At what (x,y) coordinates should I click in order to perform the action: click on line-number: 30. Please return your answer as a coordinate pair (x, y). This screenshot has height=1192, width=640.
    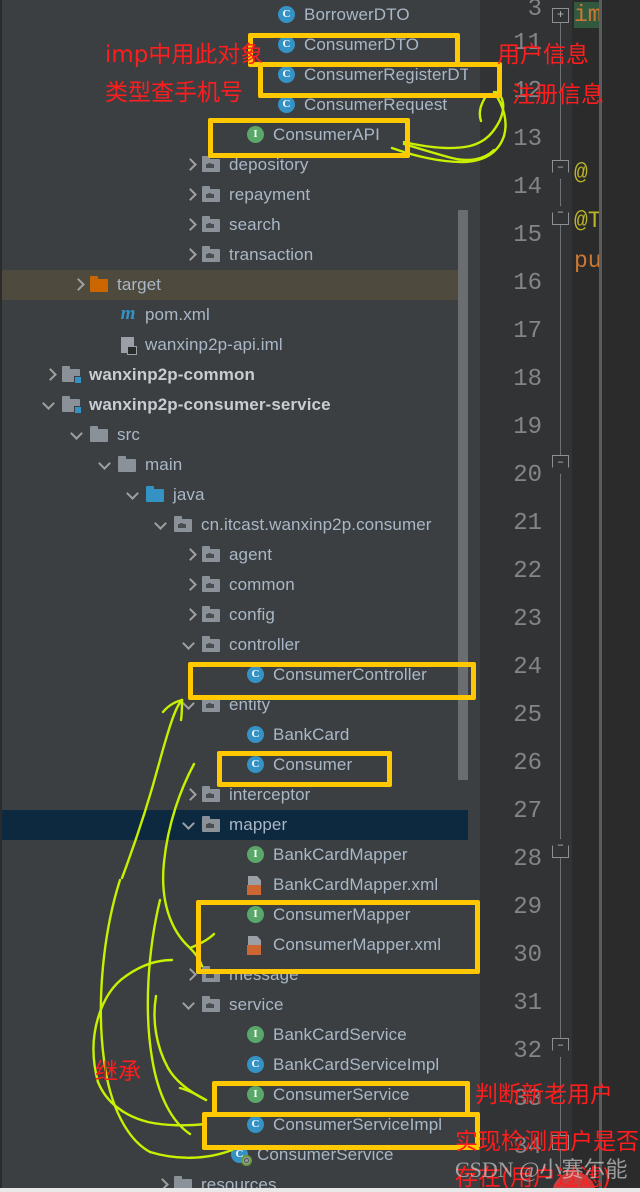
    Looking at the image, I should click on (527, 955).